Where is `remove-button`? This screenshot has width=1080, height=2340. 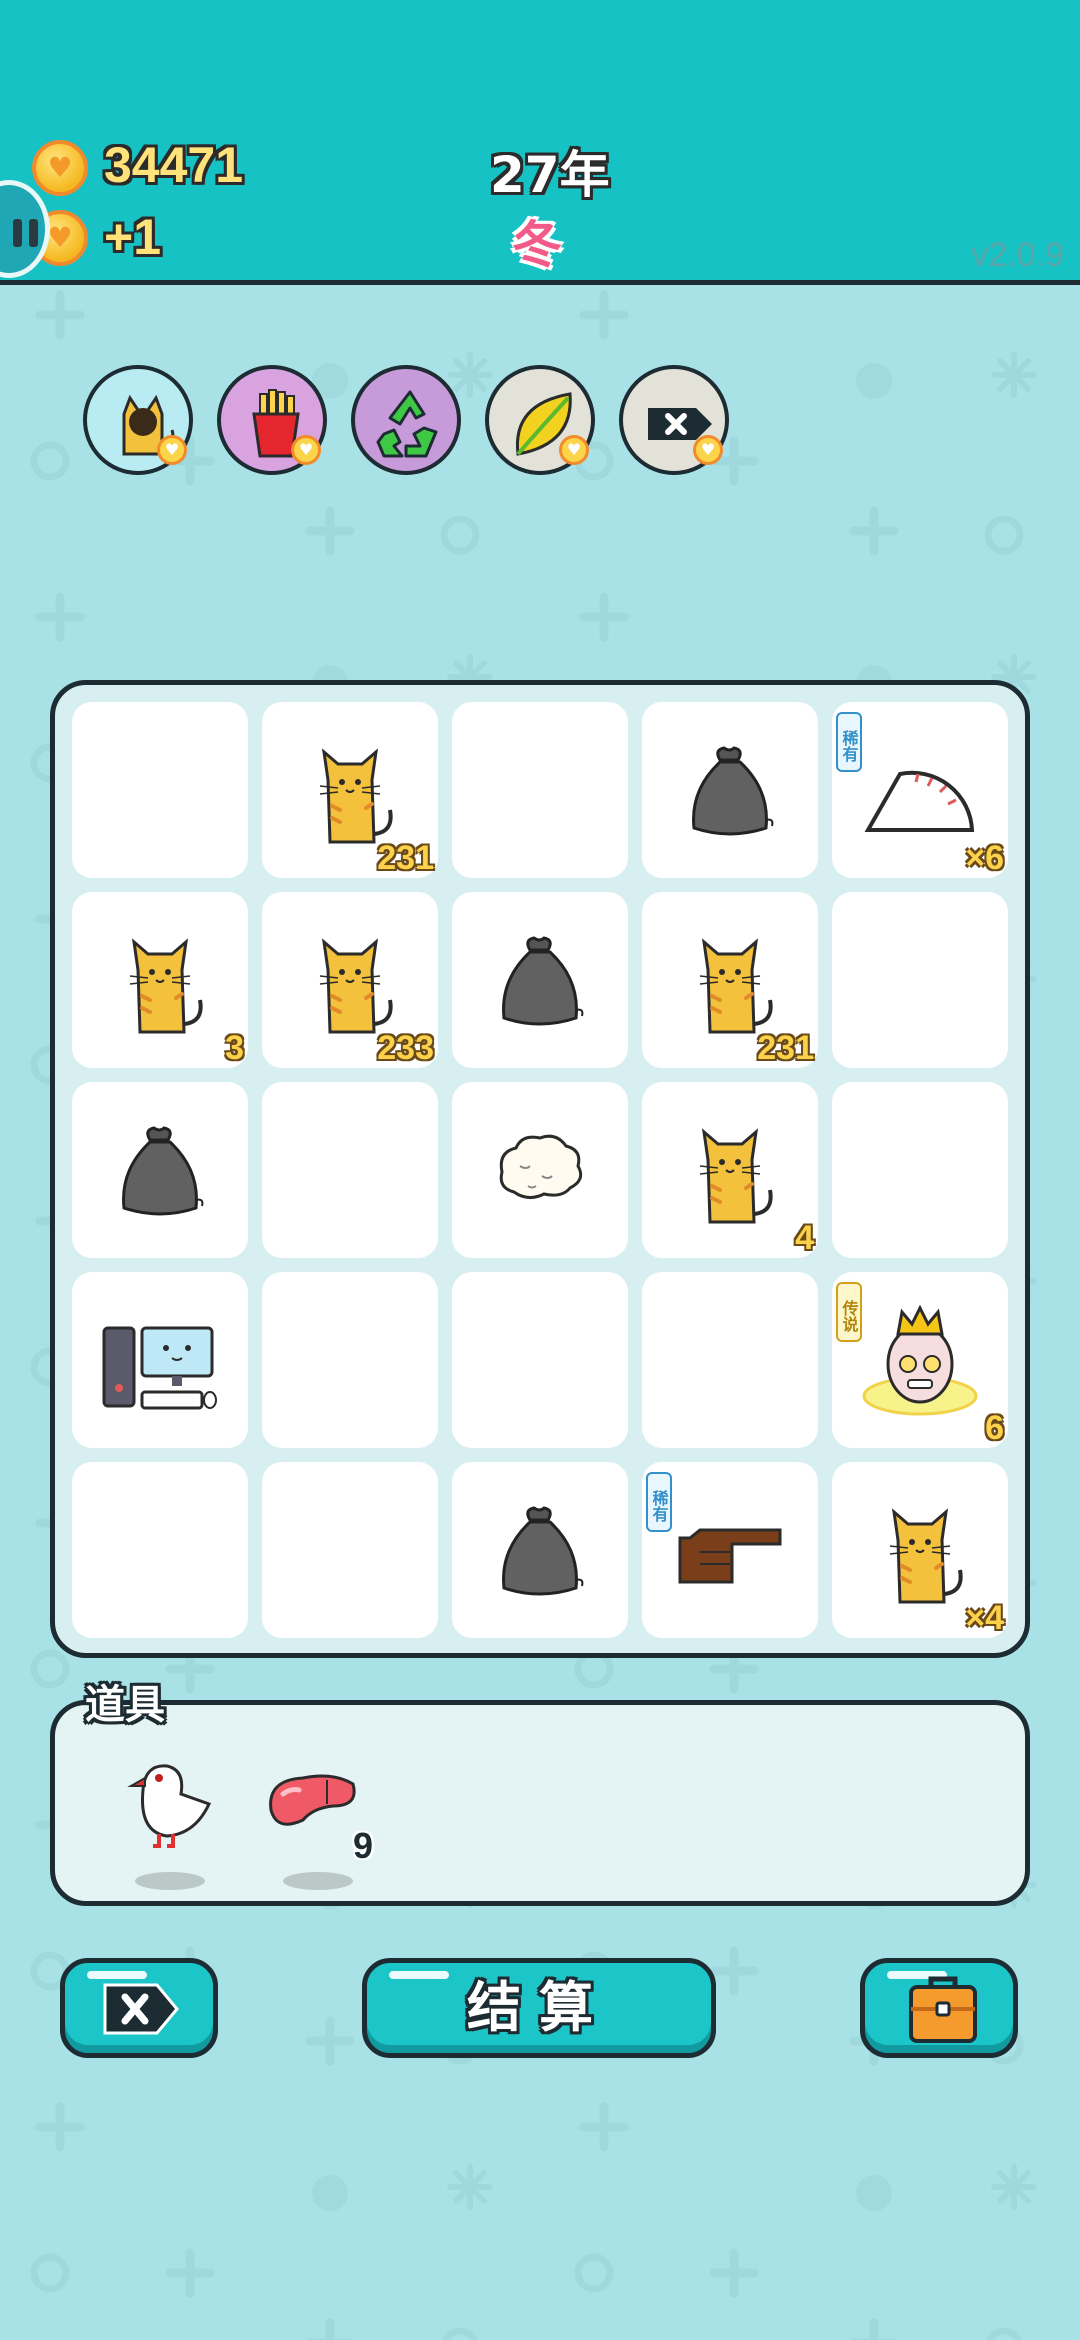 remove-button is located at coordinates (139, 2008).